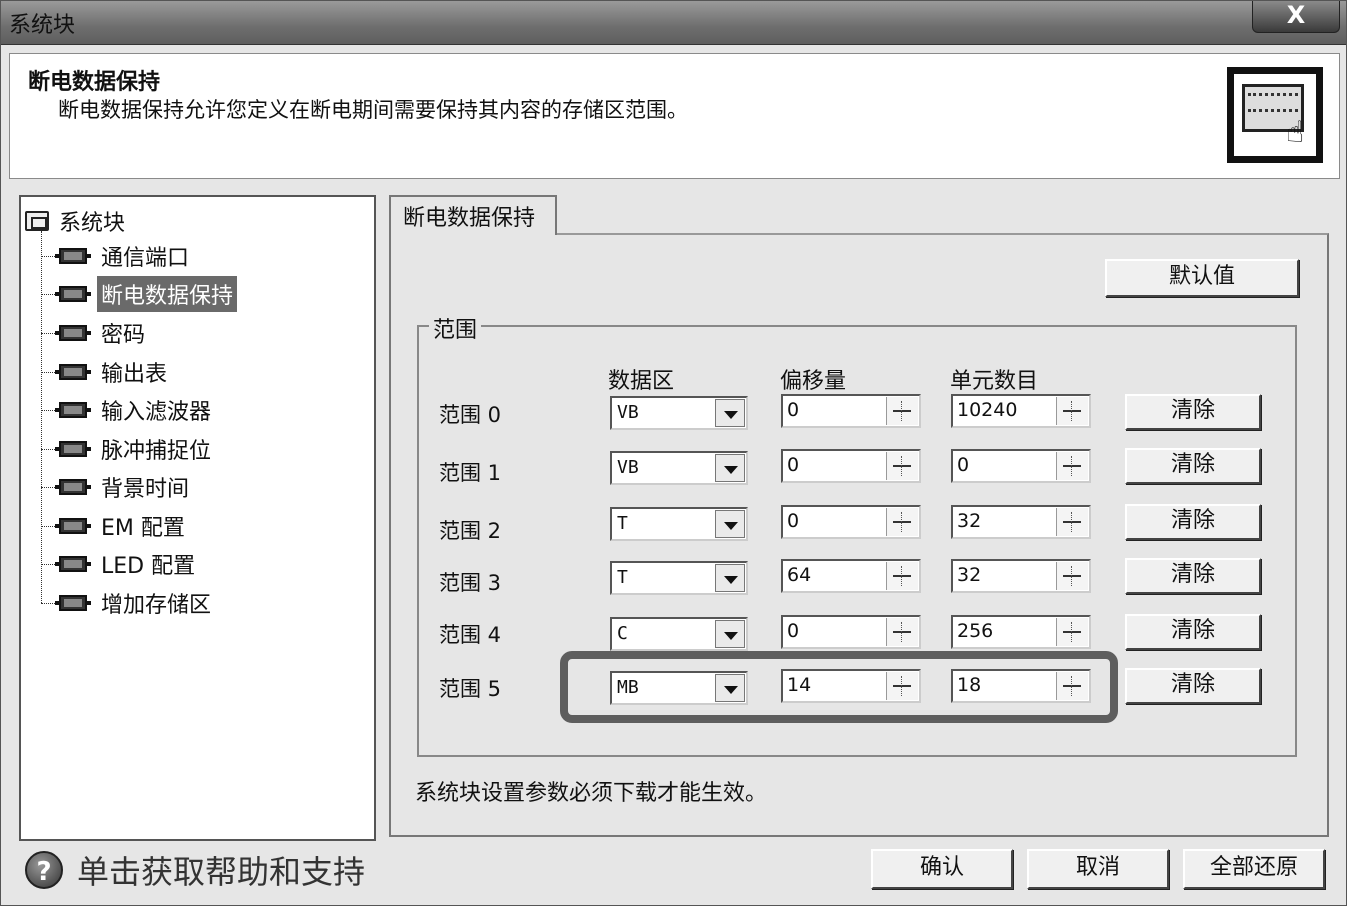 This screenshot has width=1347, height=906. What do you see at coordinates (622, 523) in the screenshot?
I see `data-area-value: T` at bounding box center [622, 523].